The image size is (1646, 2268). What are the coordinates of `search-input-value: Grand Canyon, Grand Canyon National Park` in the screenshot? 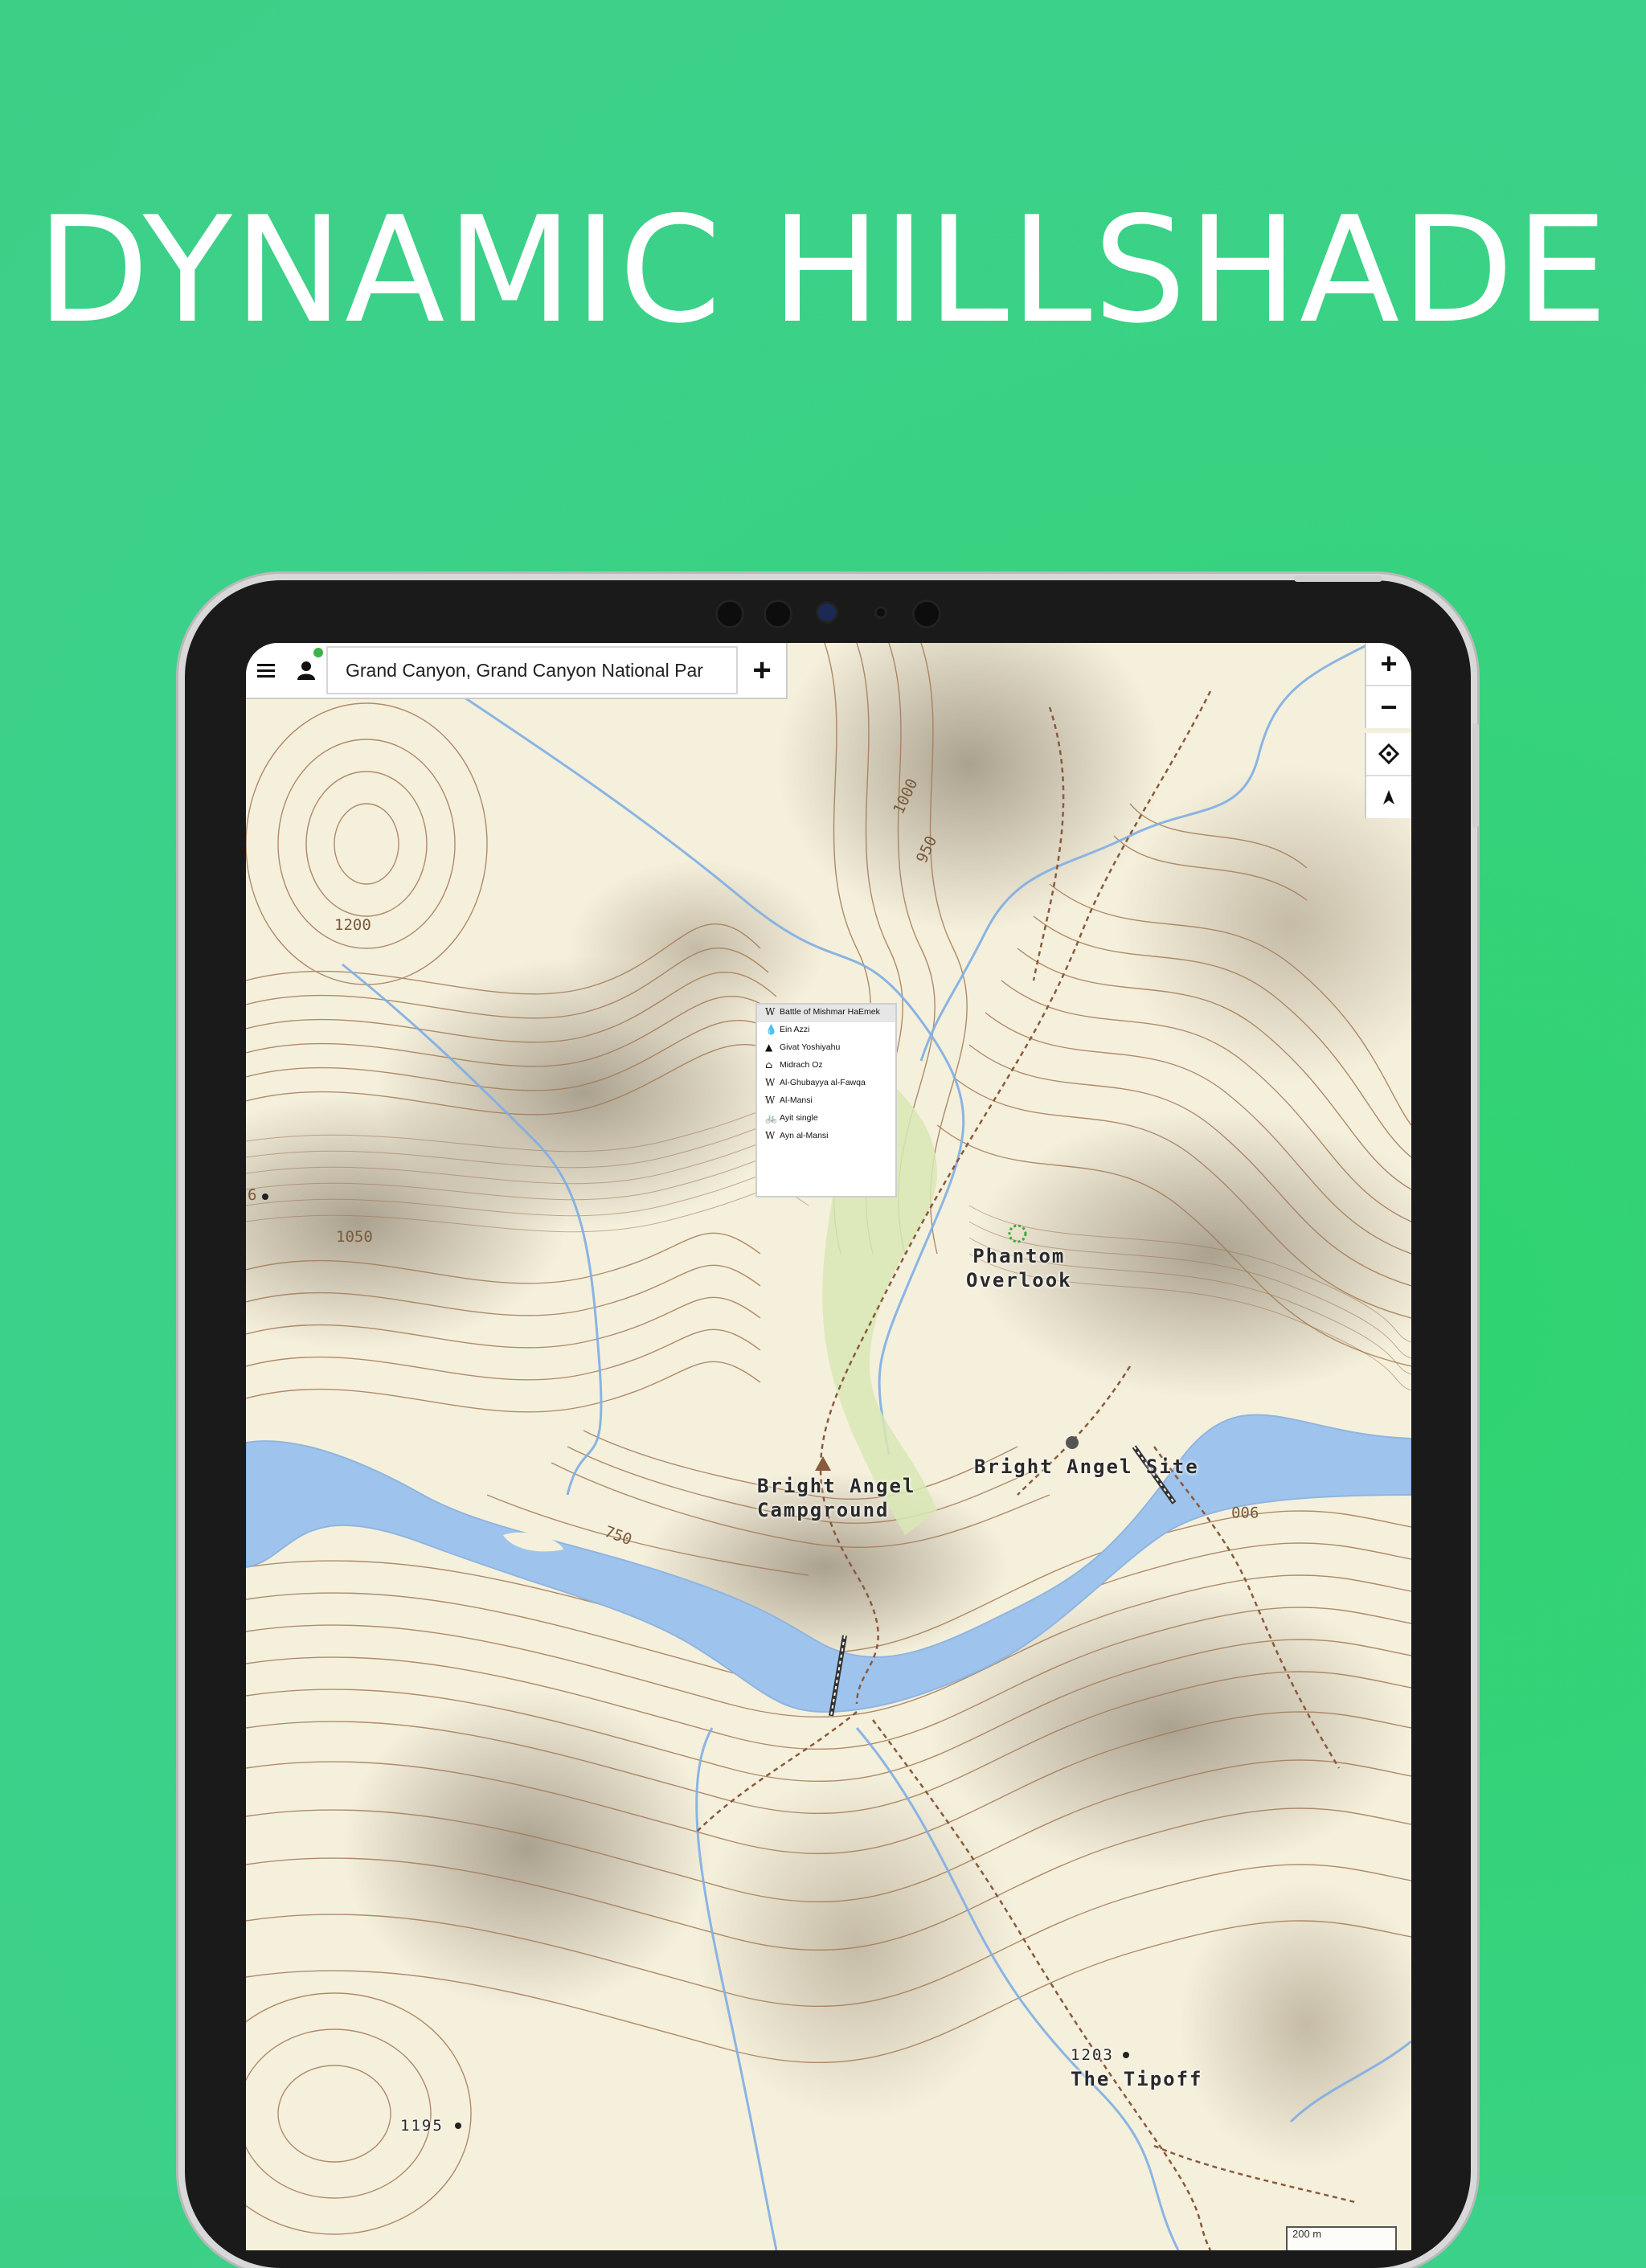 It's located at (524, 670).